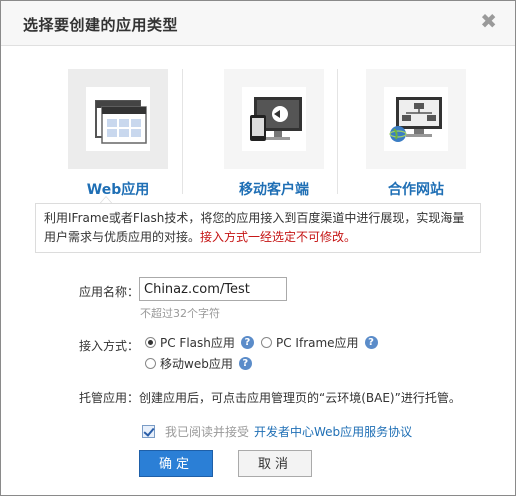  What do you see at coordinates (207, 432) in the screenshot?
I see `agreement-text: 我已阅读并接受` at bounding box center [207, 432].